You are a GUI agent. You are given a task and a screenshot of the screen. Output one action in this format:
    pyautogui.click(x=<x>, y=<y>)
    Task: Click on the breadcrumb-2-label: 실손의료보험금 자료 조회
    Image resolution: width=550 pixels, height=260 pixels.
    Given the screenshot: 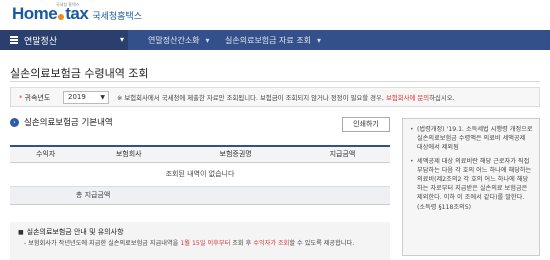 What is the action you would take?
    pyautogui.click(x=268, y=40)
    